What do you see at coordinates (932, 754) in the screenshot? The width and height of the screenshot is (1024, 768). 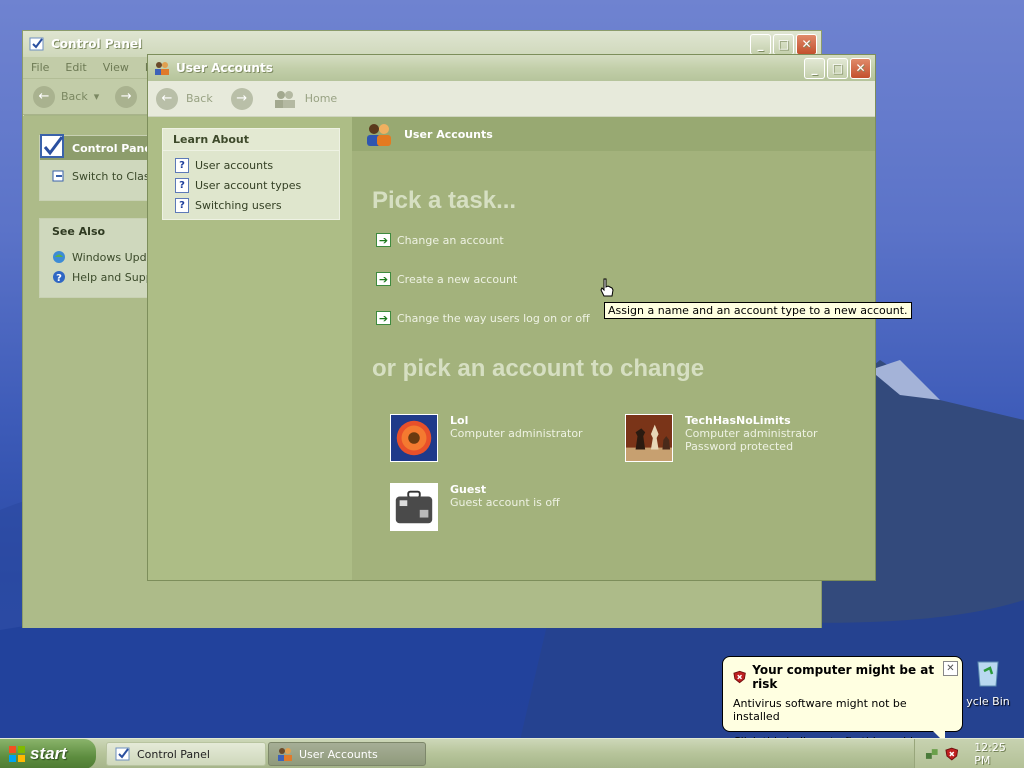 I see `network-icon` at bounding box center [932, 754].